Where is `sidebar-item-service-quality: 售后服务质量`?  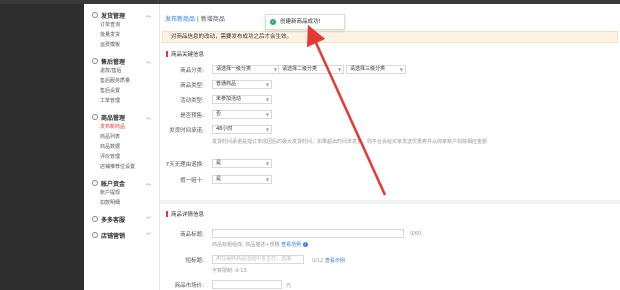 sidebar-item-service-quality: 售后服务质量 is located at coordinates (121, 81).